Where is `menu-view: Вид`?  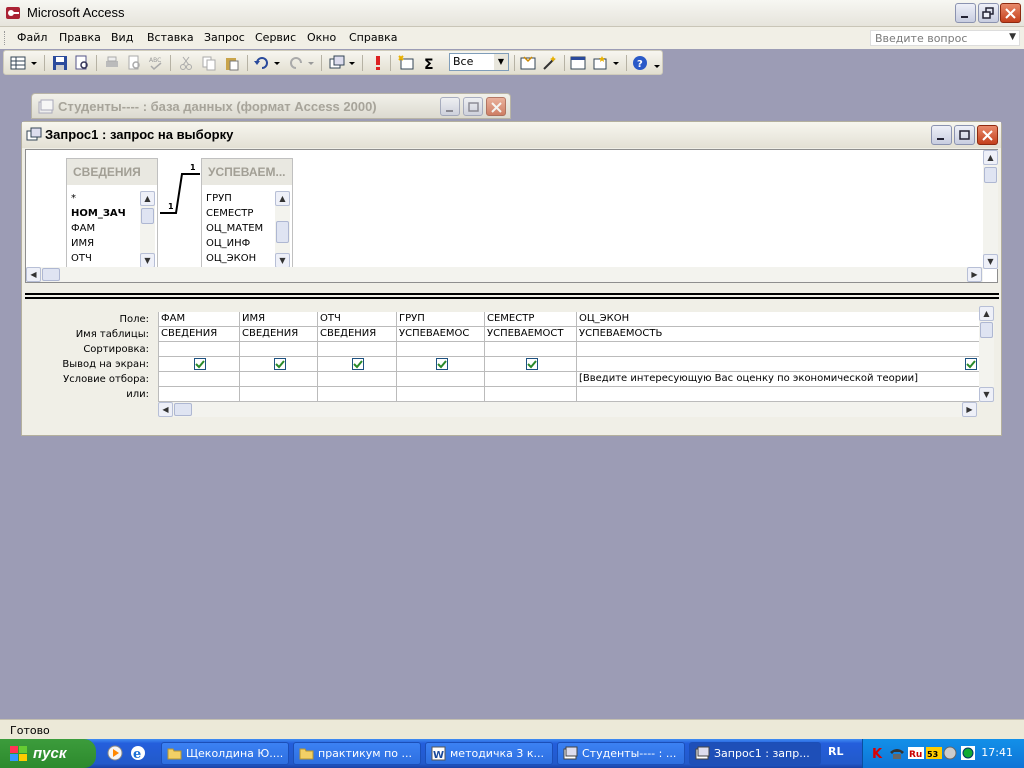 menu-view: Вид is located at coordinates (122, 37).